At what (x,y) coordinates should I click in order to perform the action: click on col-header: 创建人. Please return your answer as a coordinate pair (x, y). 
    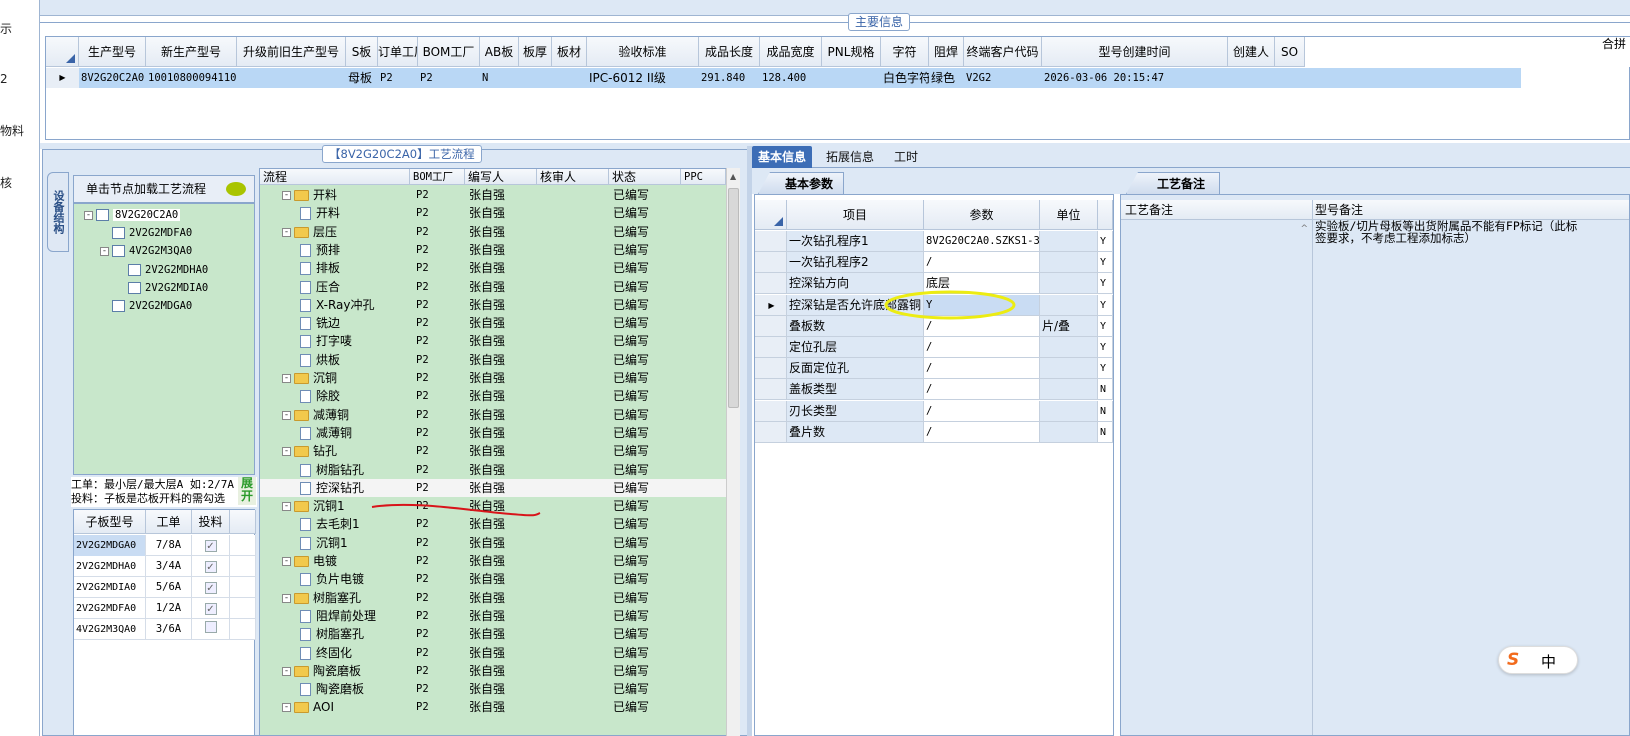
    Looking at the image, I should click on (1251, 52).